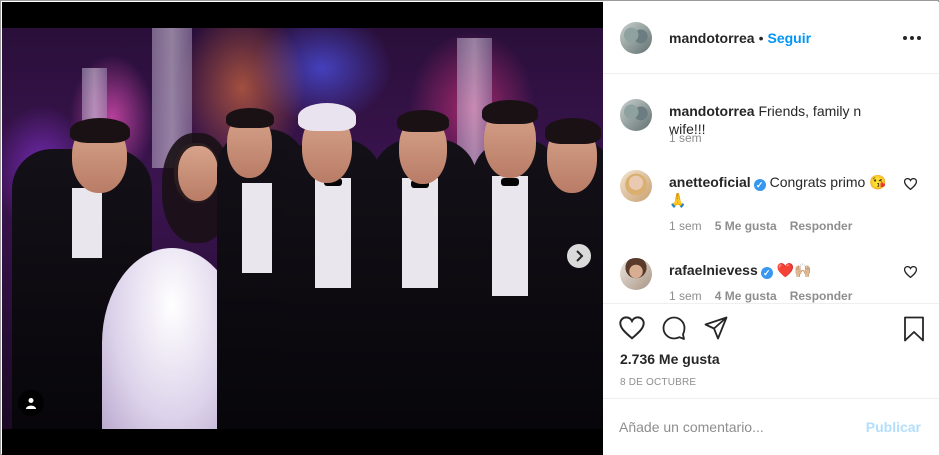 This screenshot has height=455, width=939. What do you see at coordinates (632, 328) in the screenshot?
I see `heart-icon` at bounding box center [632, 328].